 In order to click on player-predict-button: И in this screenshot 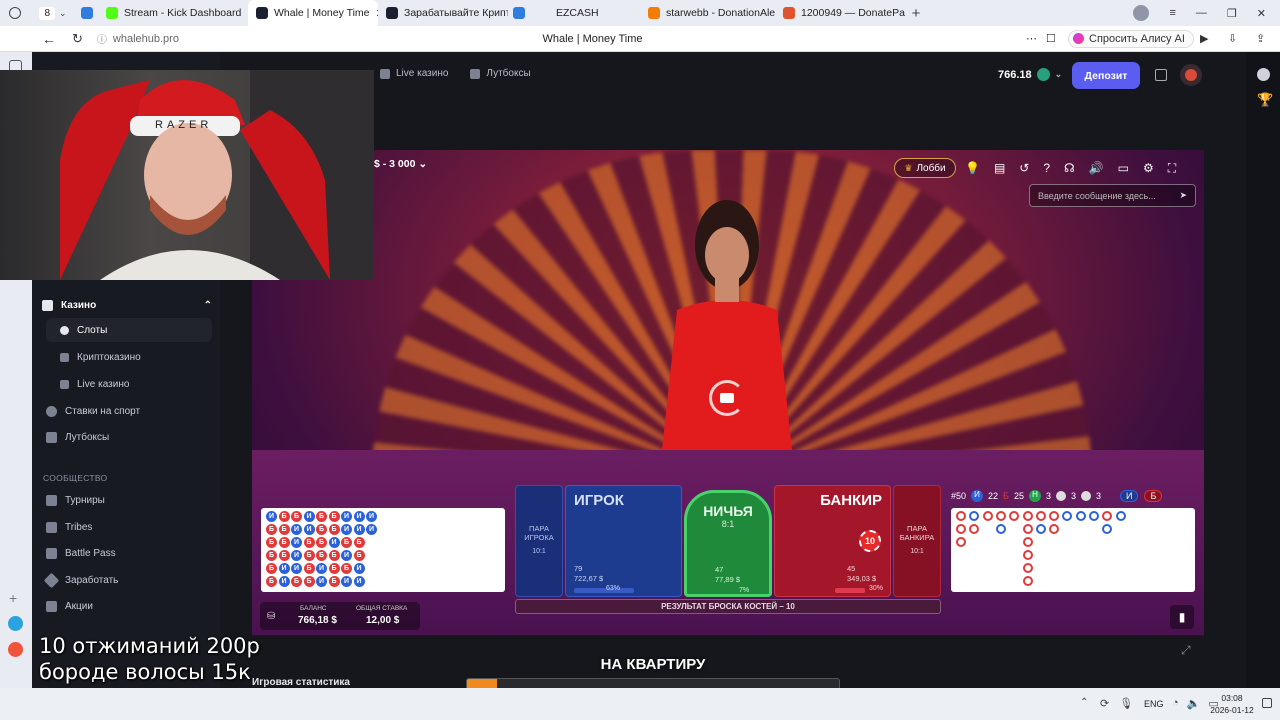, I will do `click(1129, 496)`.